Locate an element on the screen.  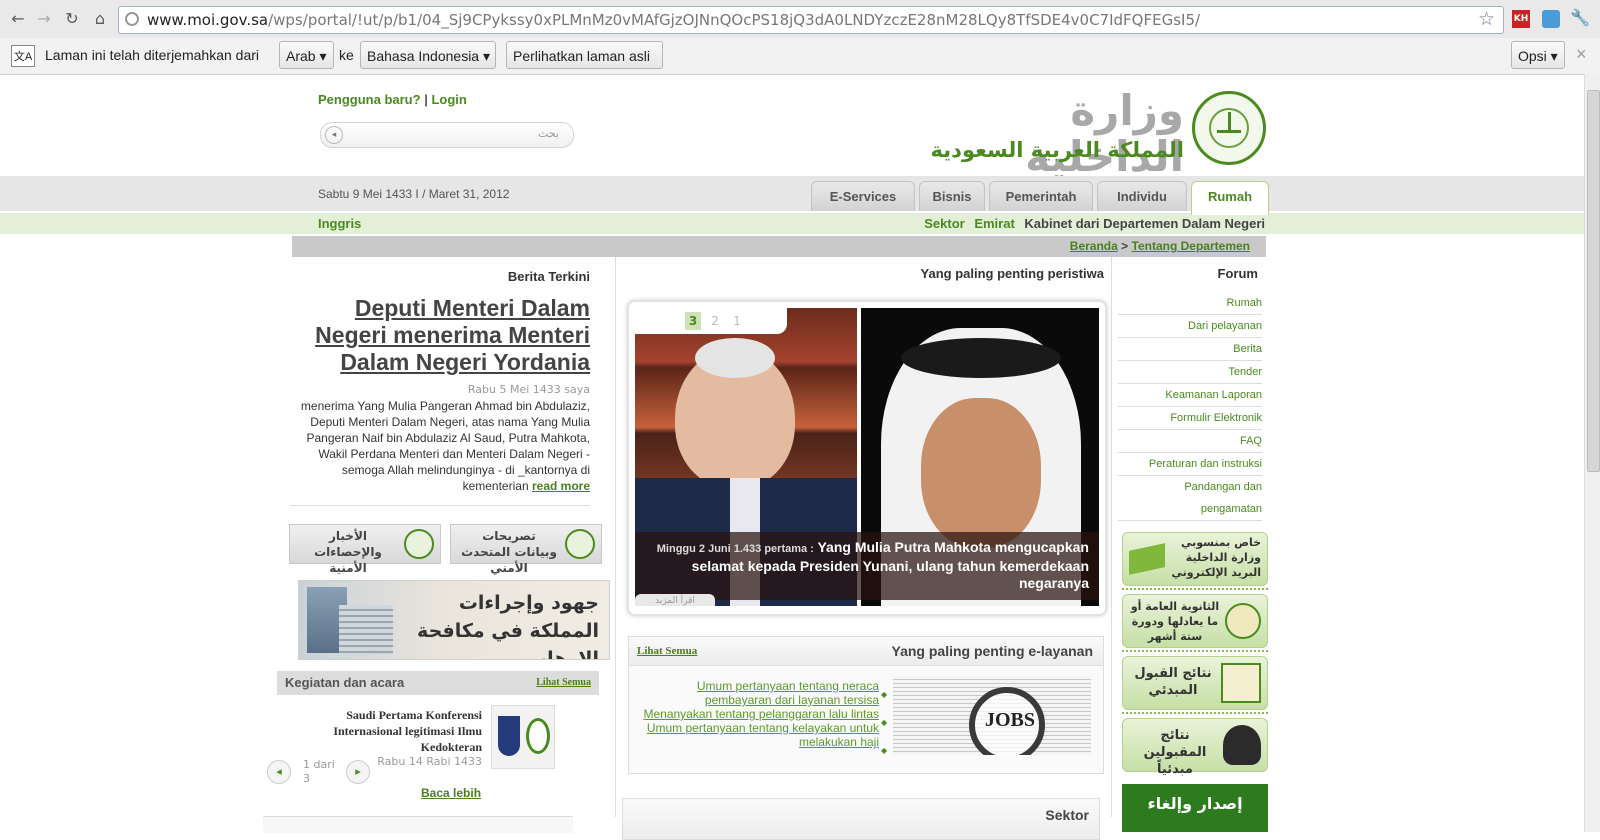
source-language-select: Arab ▾ is located at coordinates (306, 55).